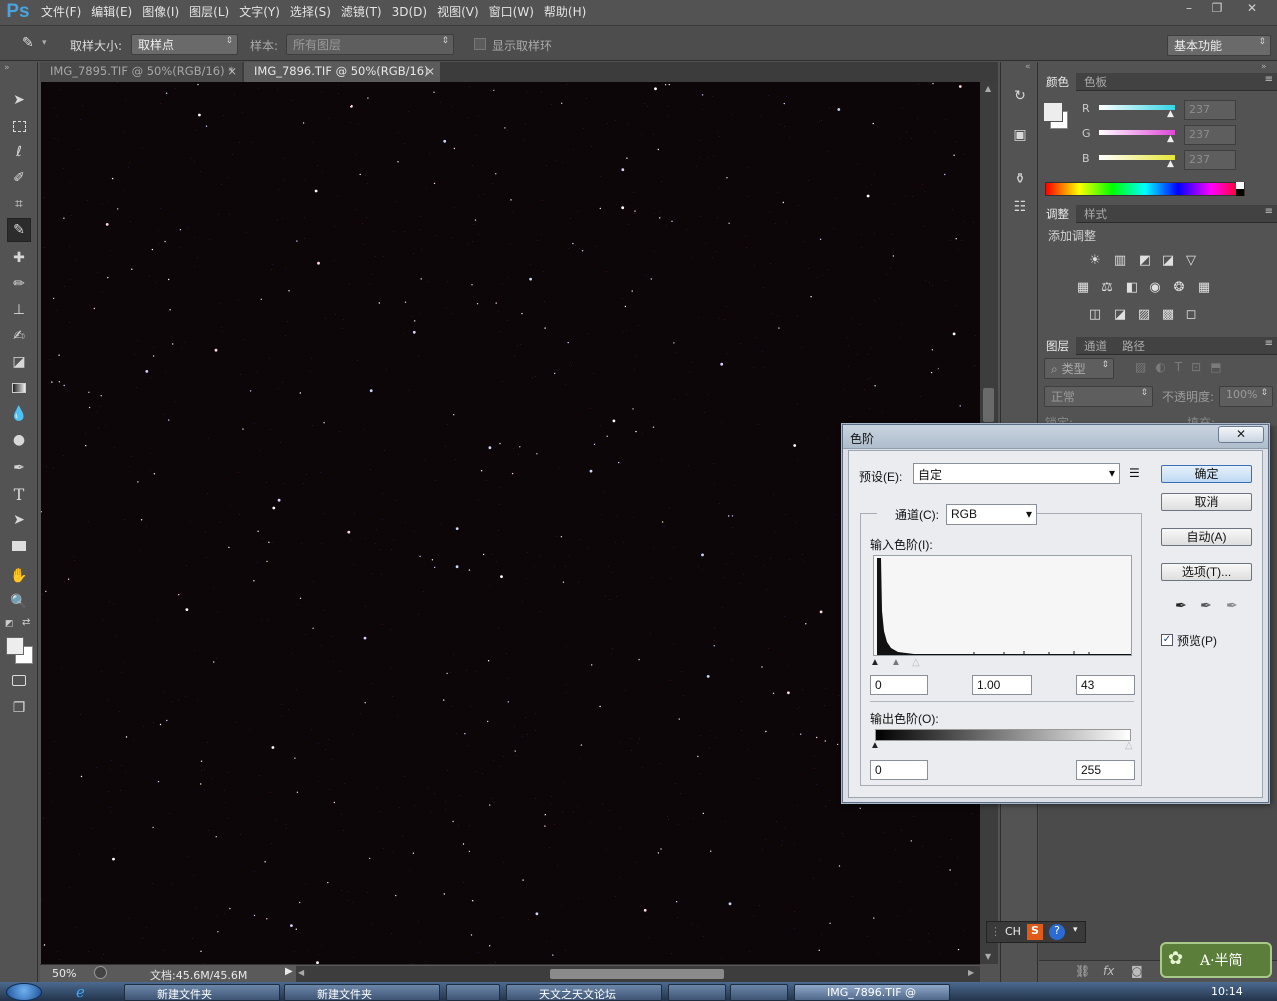 The height and width of the screenshot is (1001, 1277). What do you see at coordinates (19, 388) in the screenshot?
I see `gradient-tool-icon` at bounding box center [19, 388].